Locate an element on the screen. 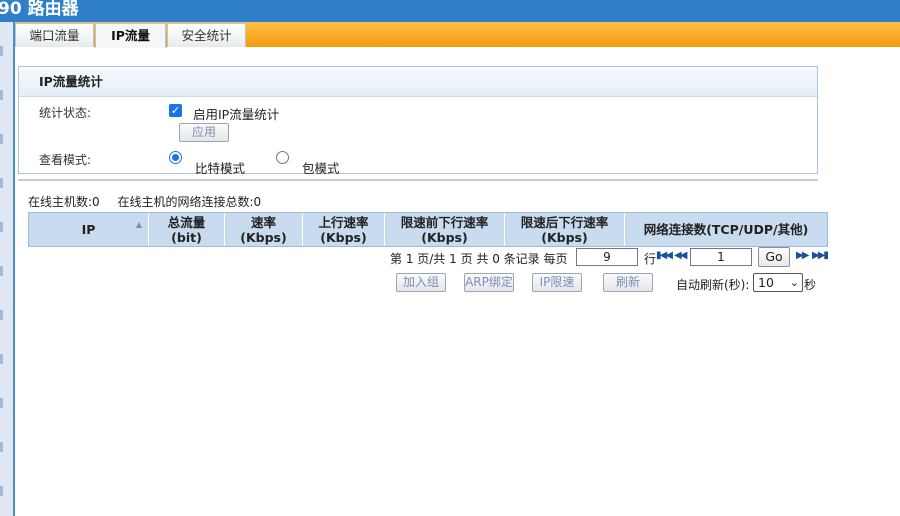 The image size is (900, 516). auto-refresh-select: 10 ⌄ is located at coordinates (778, 282).